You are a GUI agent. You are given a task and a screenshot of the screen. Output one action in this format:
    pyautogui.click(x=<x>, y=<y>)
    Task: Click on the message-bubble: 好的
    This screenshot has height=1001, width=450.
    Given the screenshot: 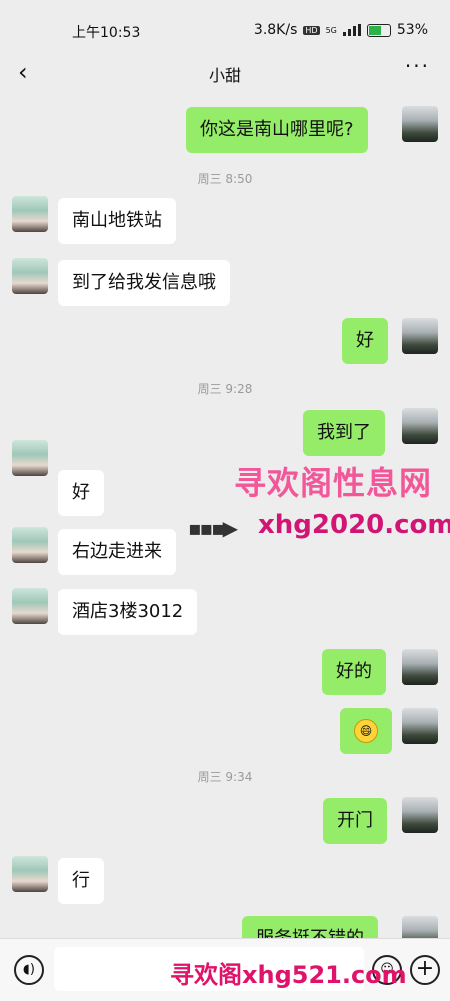 What is the action you would take?
    pyautogui.click(x=354, y=672)
    